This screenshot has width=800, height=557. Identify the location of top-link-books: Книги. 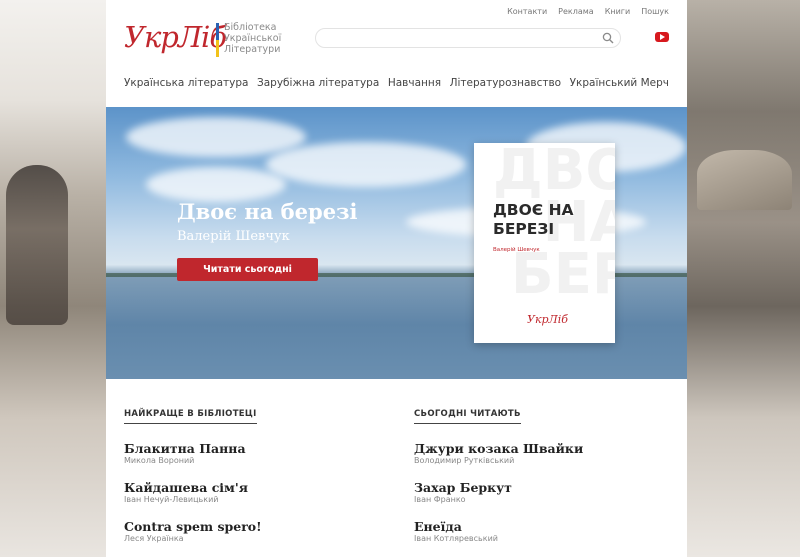
(618, 11).